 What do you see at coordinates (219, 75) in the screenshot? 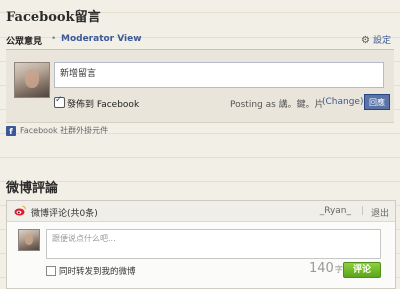
I see `comment-input: 新增留言` at bounding box center [219, 75].